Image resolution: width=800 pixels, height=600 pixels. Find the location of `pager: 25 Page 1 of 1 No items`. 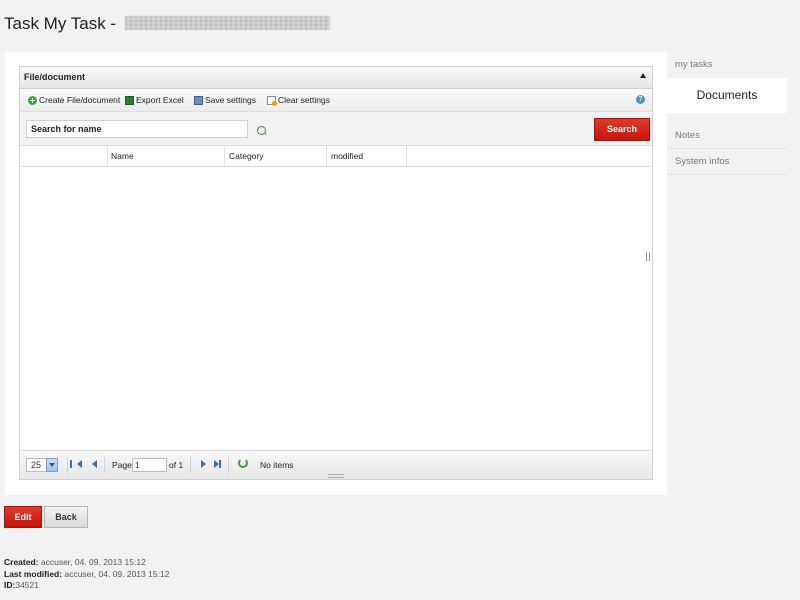

pager: 25 Page 1 of 1 No items is located at coordinates (336, 464).